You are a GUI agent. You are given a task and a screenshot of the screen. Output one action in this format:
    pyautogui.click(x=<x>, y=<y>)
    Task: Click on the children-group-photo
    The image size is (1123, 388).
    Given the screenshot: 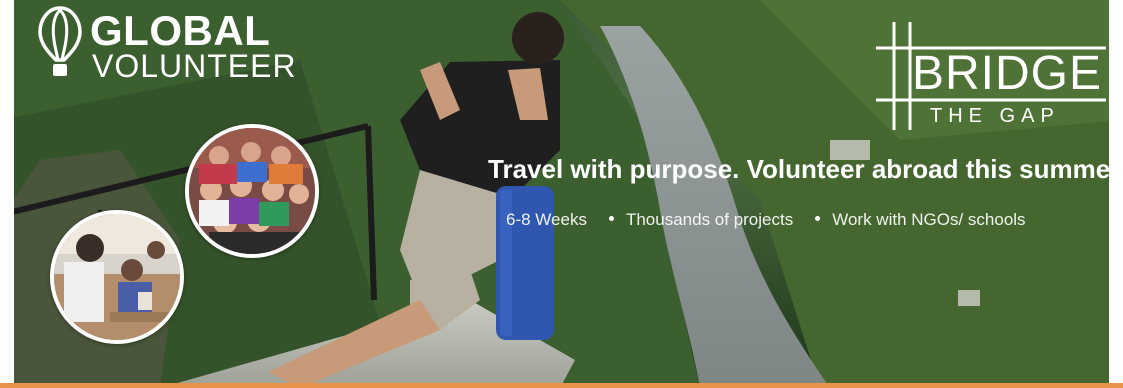 What is the action you would take?
    pyautogui.click(x=252, y=191)
    